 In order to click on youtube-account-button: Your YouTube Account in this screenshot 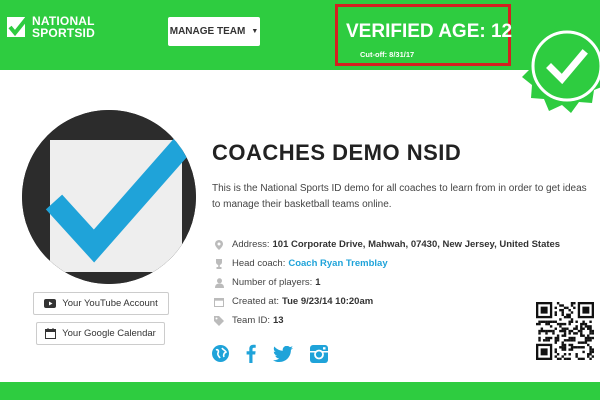, I will do `click(101, 303)`.